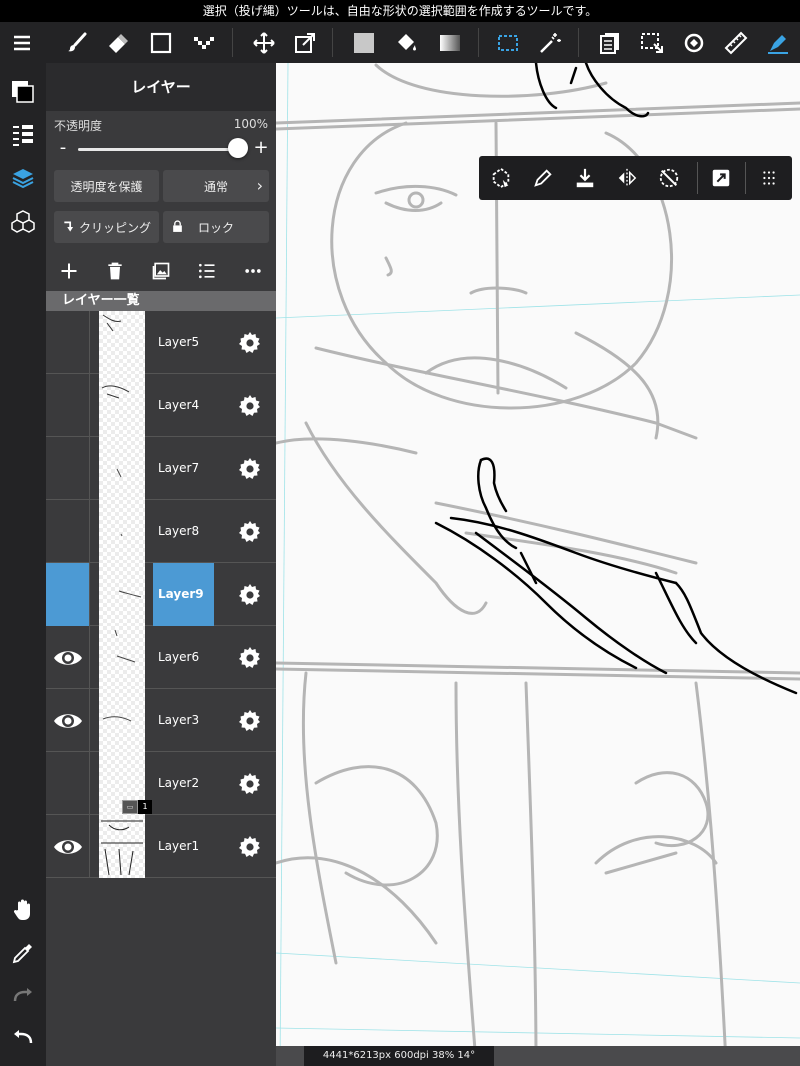 The image size is (800, 1066). Describe the element at coordinates (207, 271) in the screenshot. I see `list-icon` at that location.